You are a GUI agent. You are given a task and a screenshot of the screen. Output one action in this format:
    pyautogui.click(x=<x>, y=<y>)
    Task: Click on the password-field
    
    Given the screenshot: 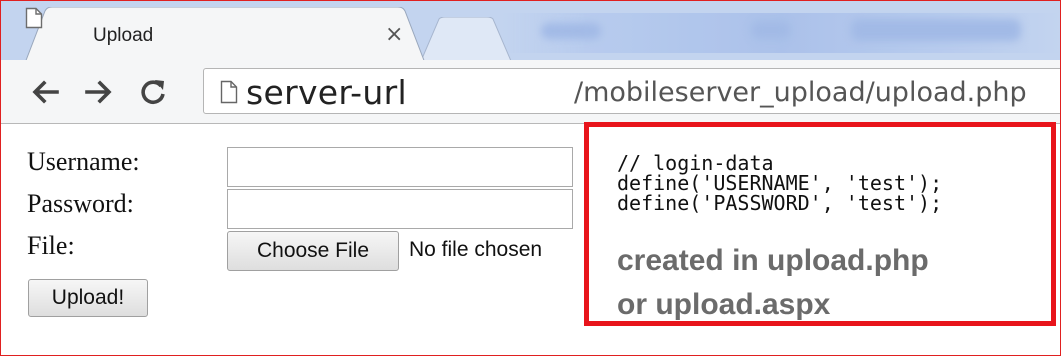 What is the action you would take?
    pyautogui.click(x=400, y=209)
    